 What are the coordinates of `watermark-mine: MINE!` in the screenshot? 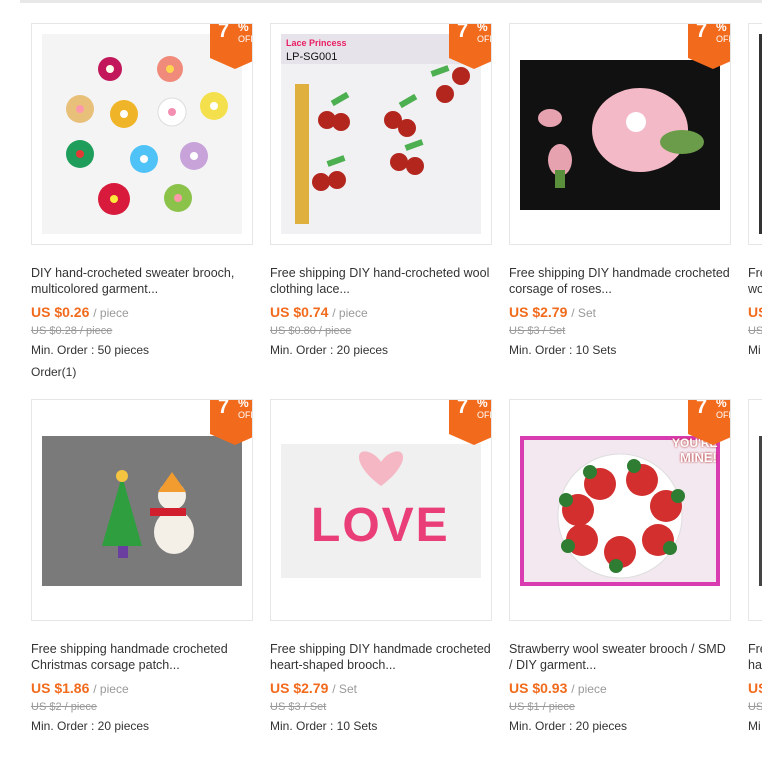 It's located at (698, 457).